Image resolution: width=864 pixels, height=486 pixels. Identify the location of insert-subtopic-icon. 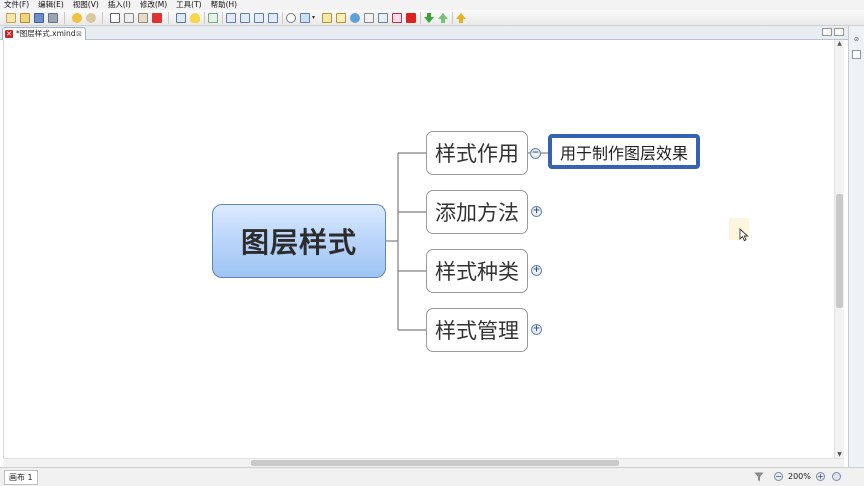
(245, 18).